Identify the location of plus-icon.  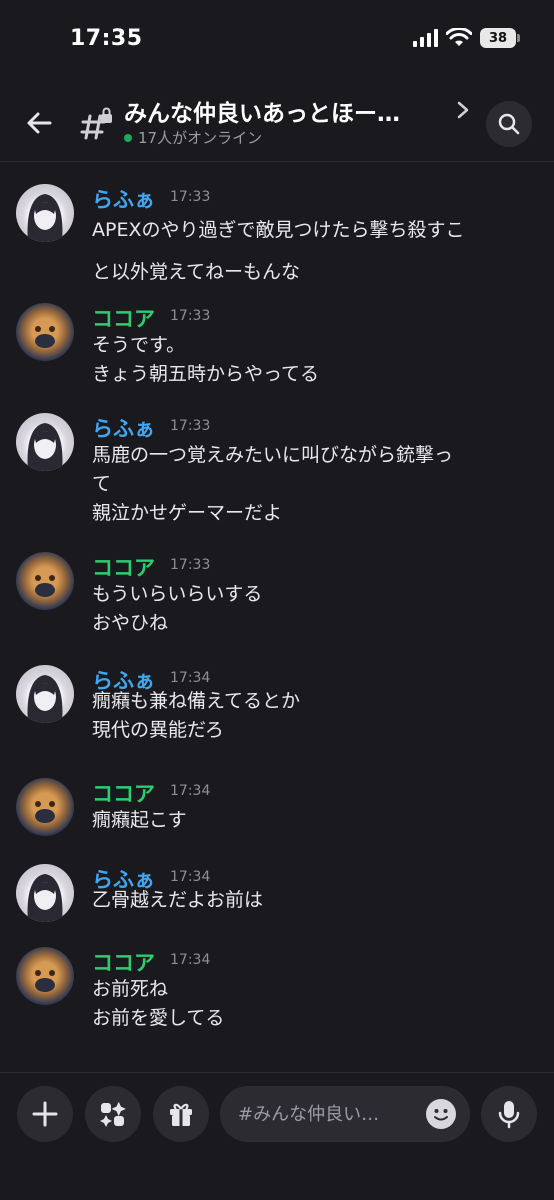
(45, 1114).